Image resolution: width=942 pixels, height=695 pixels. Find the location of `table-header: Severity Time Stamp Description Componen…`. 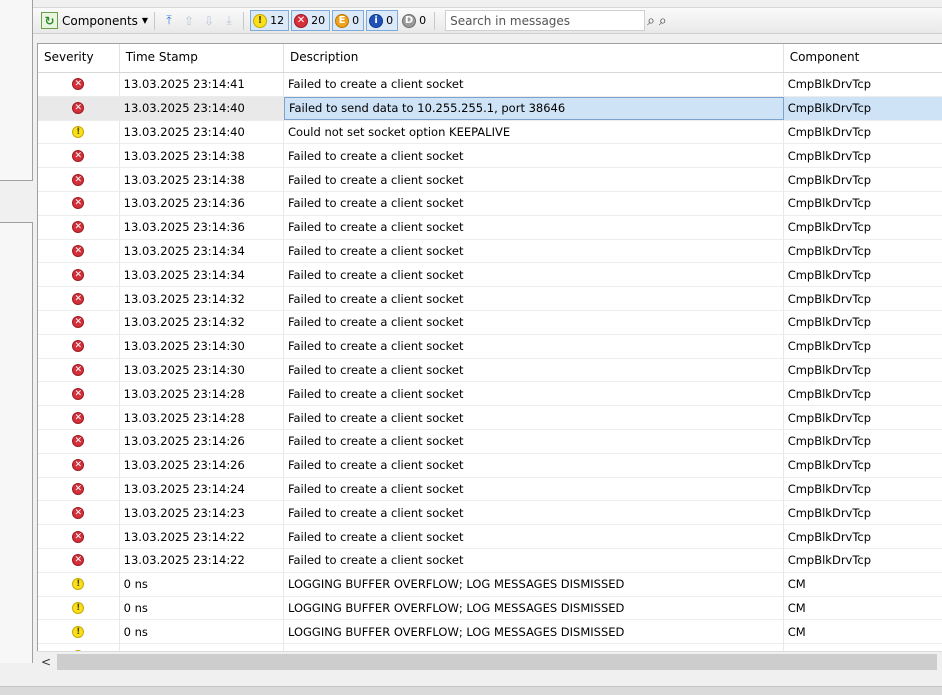

table-header: Severity Time Stamp Description Componen… is located at coordinates (490, 58).